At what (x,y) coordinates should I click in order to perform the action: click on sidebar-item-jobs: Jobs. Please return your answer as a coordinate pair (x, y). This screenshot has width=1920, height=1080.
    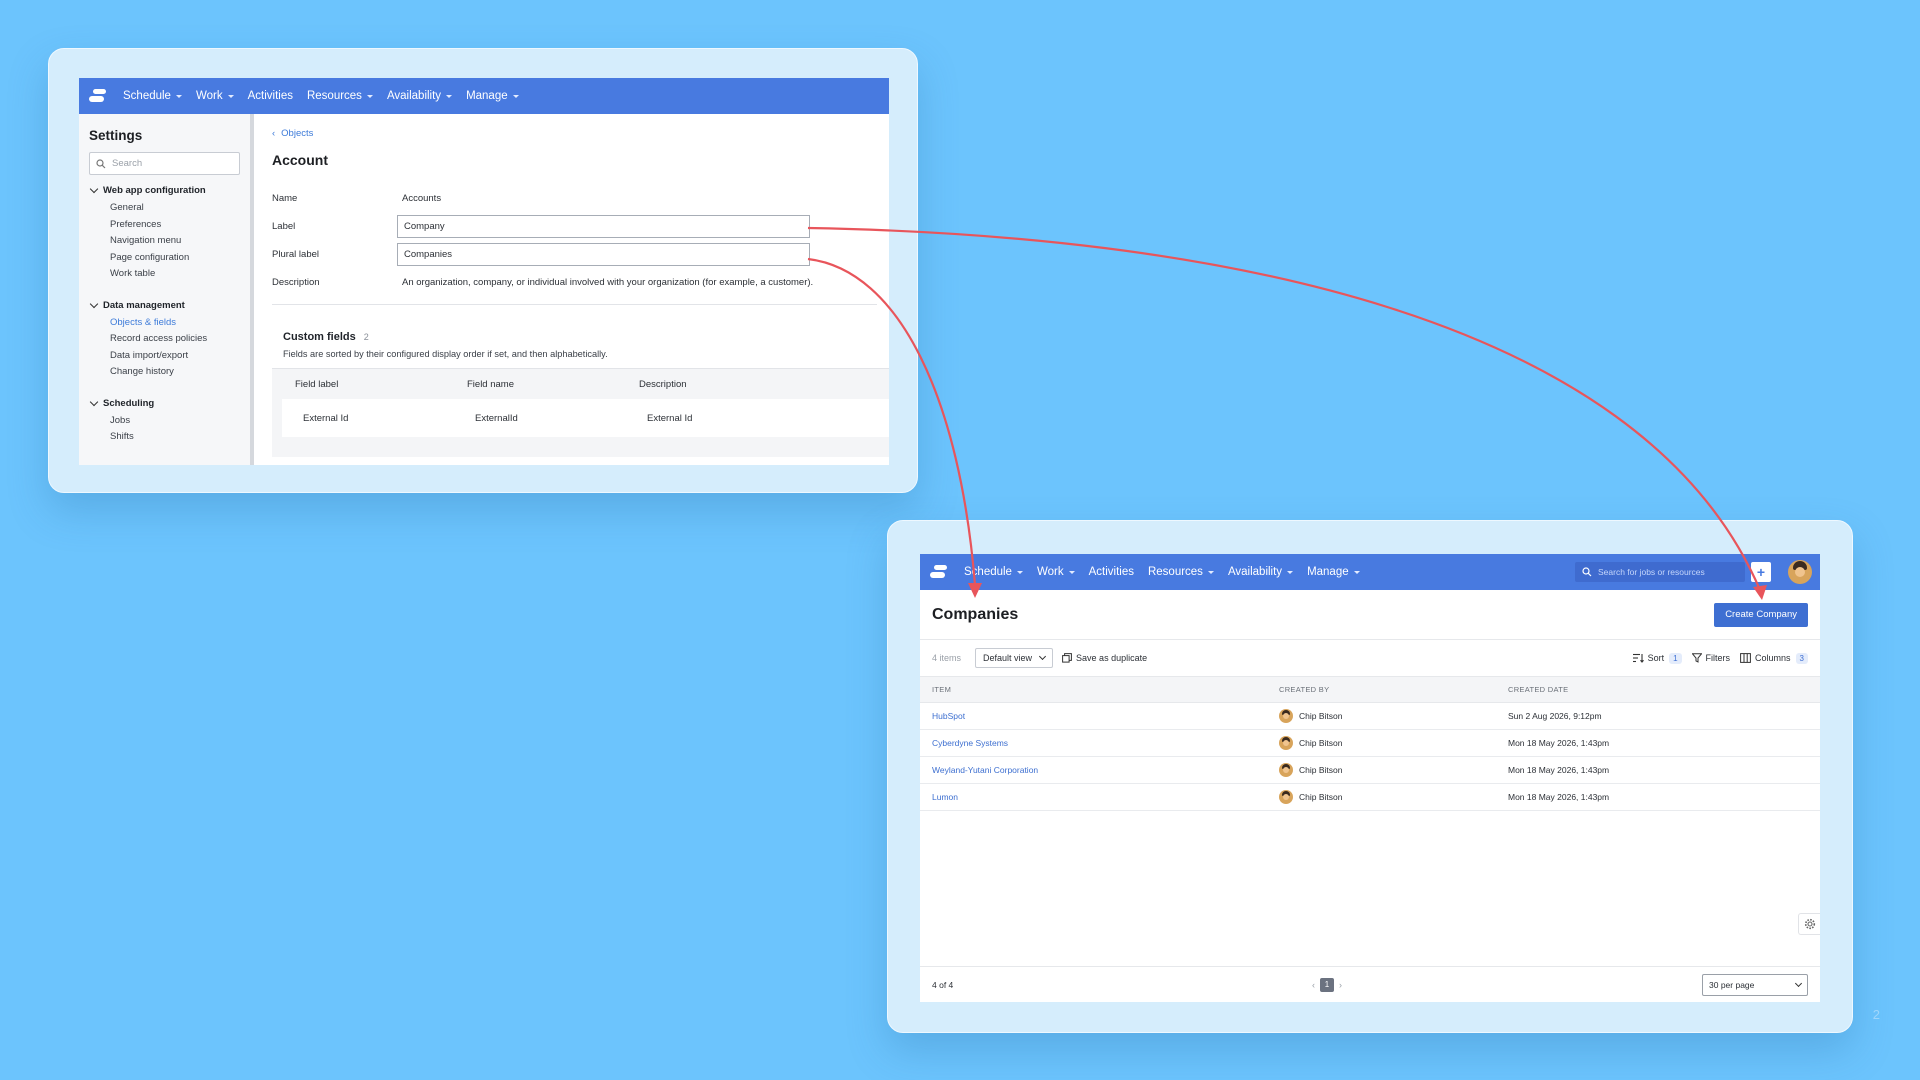
    Looking at the image, I should click on (164, 421).